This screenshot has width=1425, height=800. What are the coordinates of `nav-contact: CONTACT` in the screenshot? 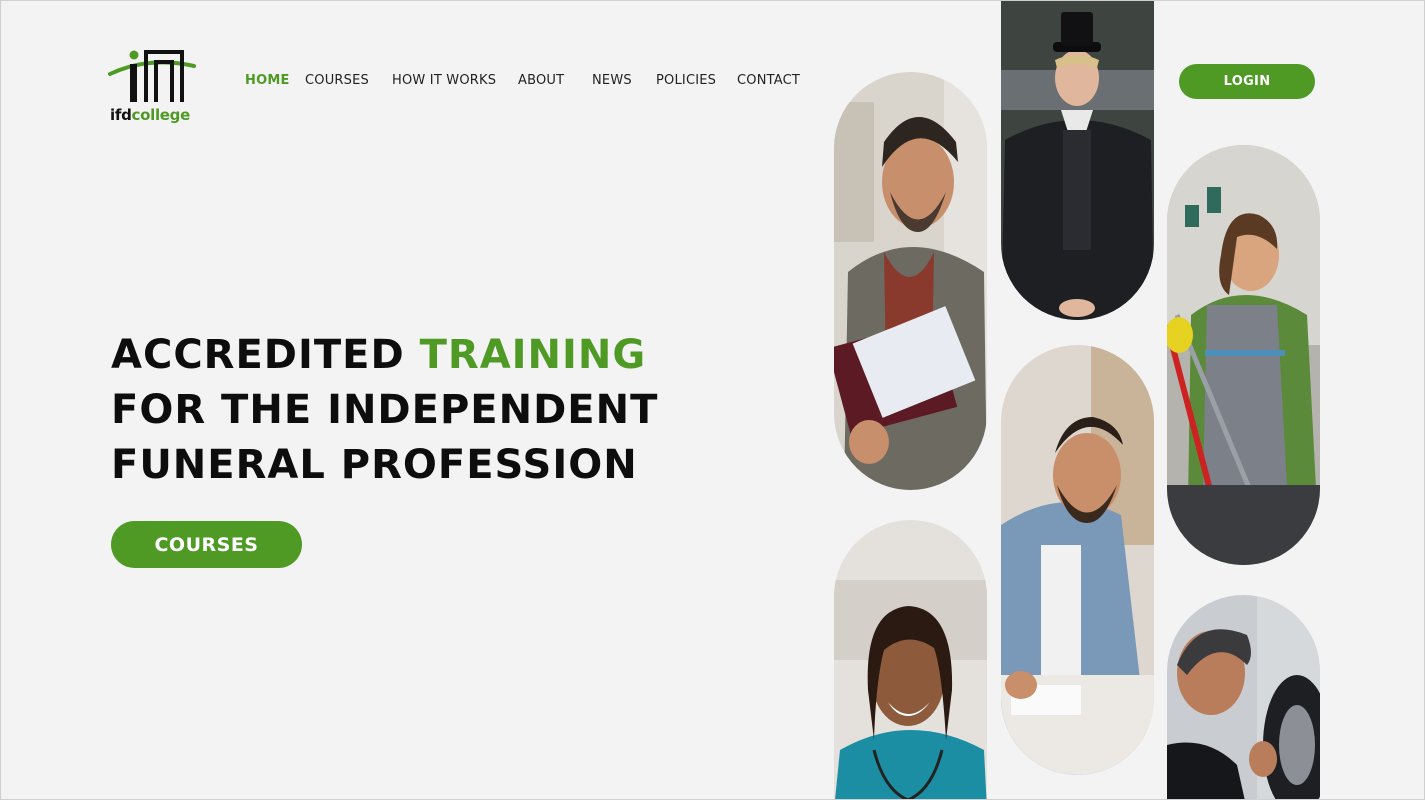 It's located at (768, 81).